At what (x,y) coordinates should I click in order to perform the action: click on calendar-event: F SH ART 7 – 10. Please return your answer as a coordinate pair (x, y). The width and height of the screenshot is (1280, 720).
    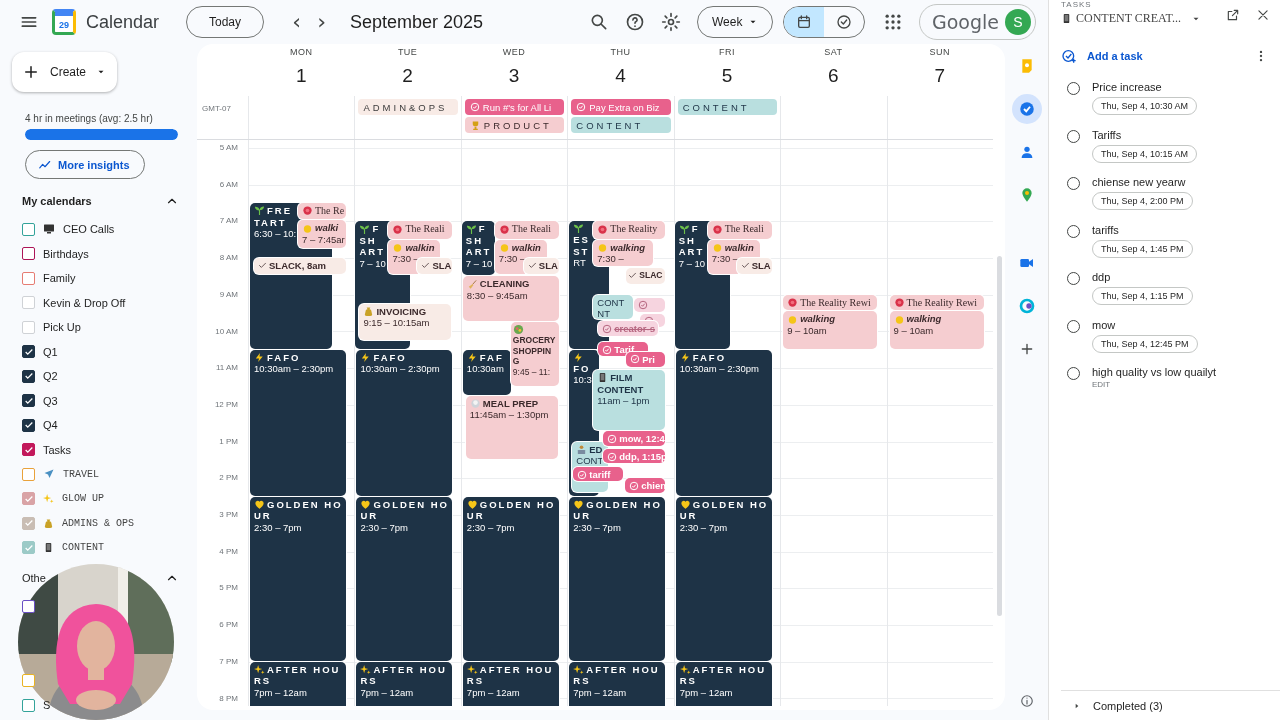
    Looking at the image, I should click on (478, 248).